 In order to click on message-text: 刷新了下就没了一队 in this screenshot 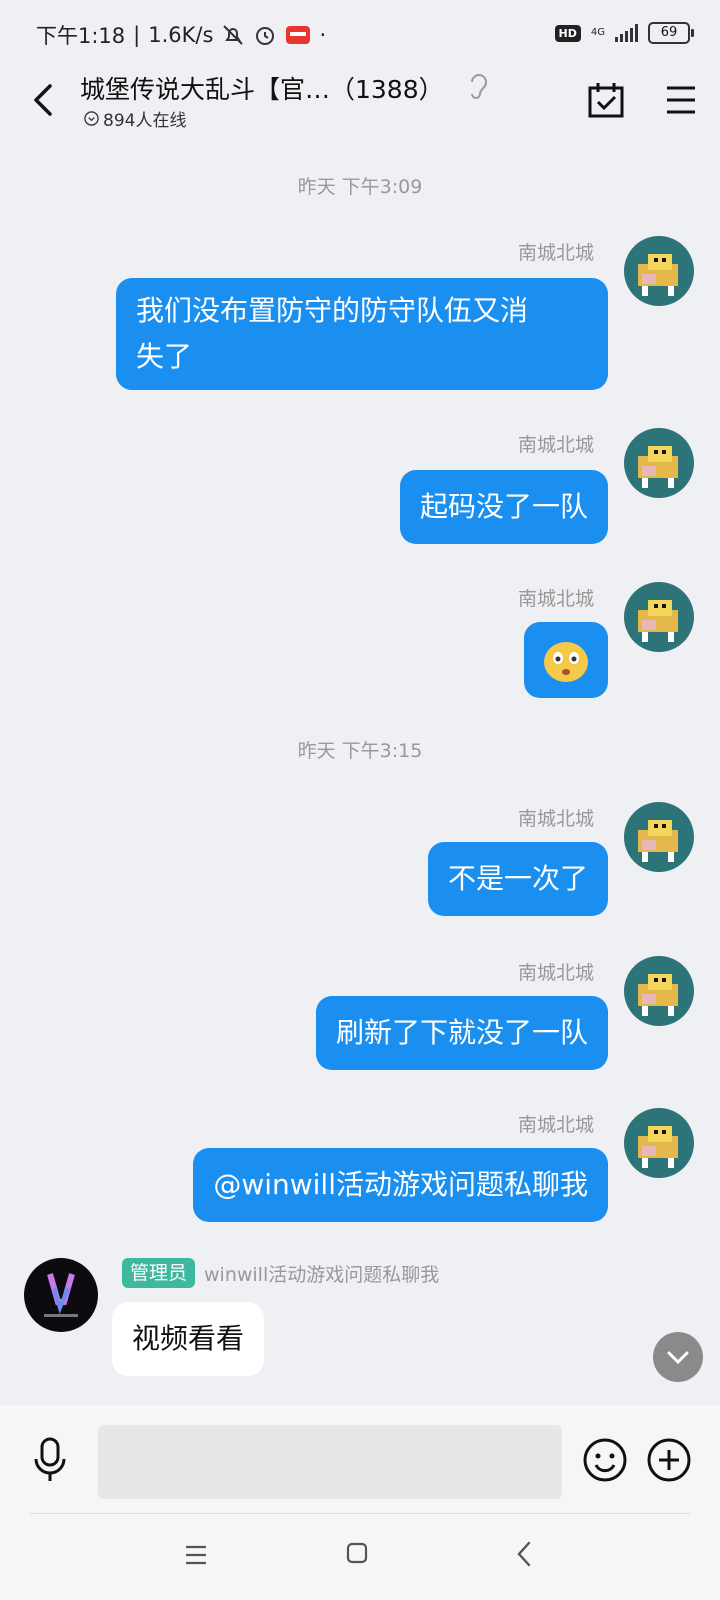, I will do `click(461, 1032)`.